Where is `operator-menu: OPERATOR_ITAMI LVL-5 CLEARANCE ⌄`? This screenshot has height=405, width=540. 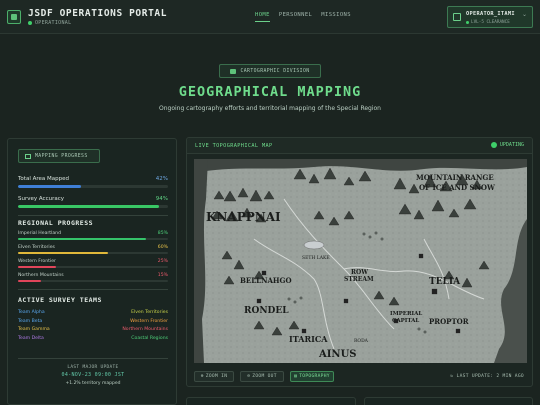 operator-menu: OPERATOR_ITAMI LVL-5 CLEARANCE ⌄ is located at coordinates (490, 17).